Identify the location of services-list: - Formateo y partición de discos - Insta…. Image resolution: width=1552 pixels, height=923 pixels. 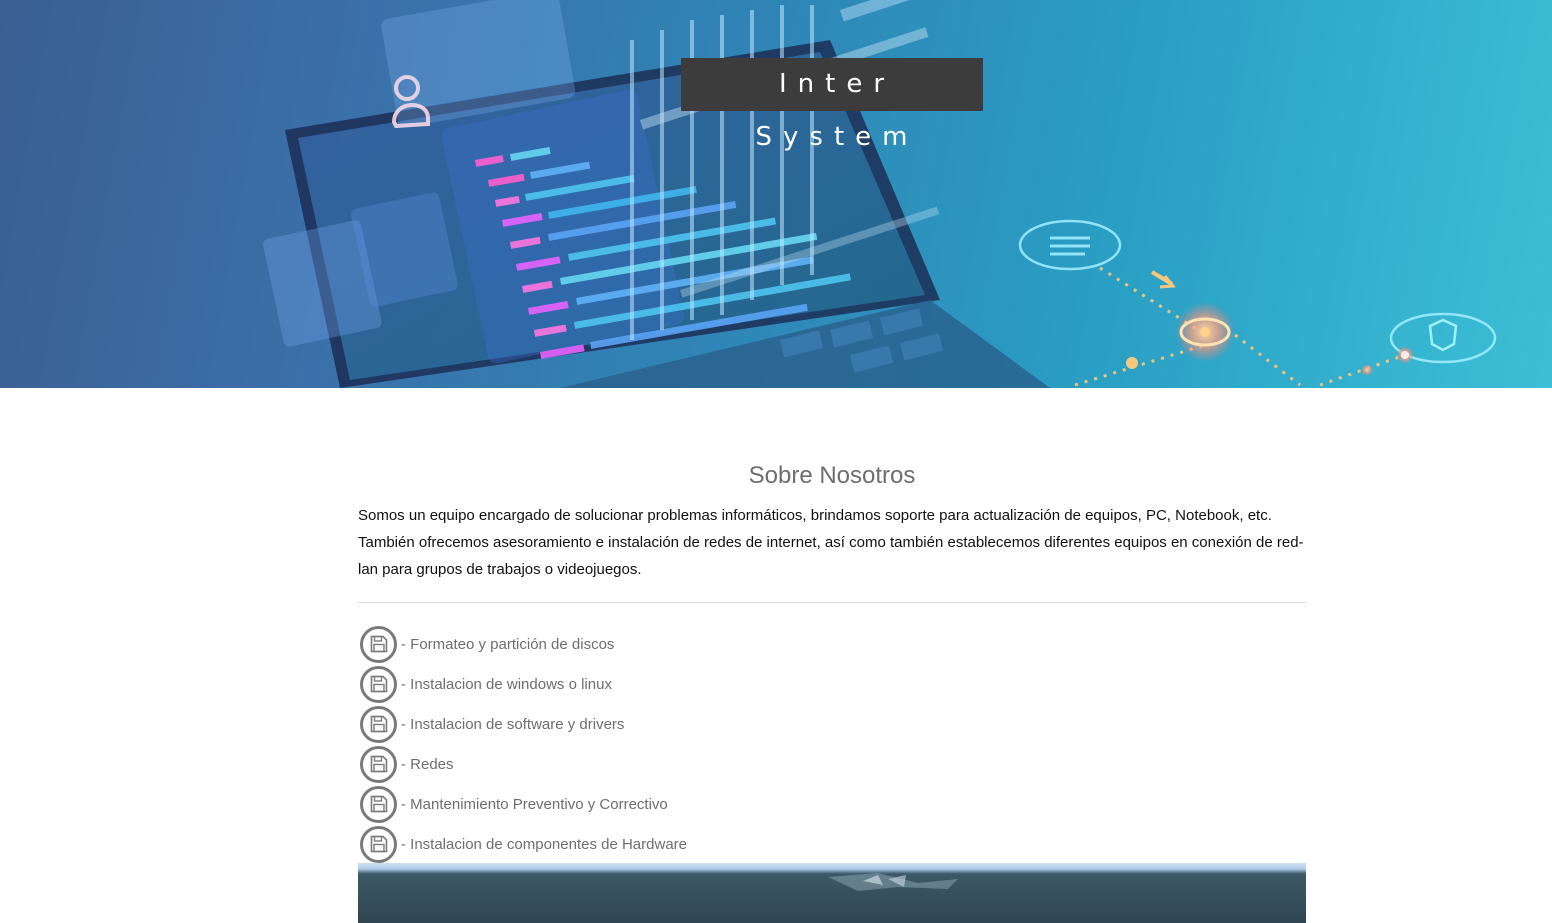
(523, 744).